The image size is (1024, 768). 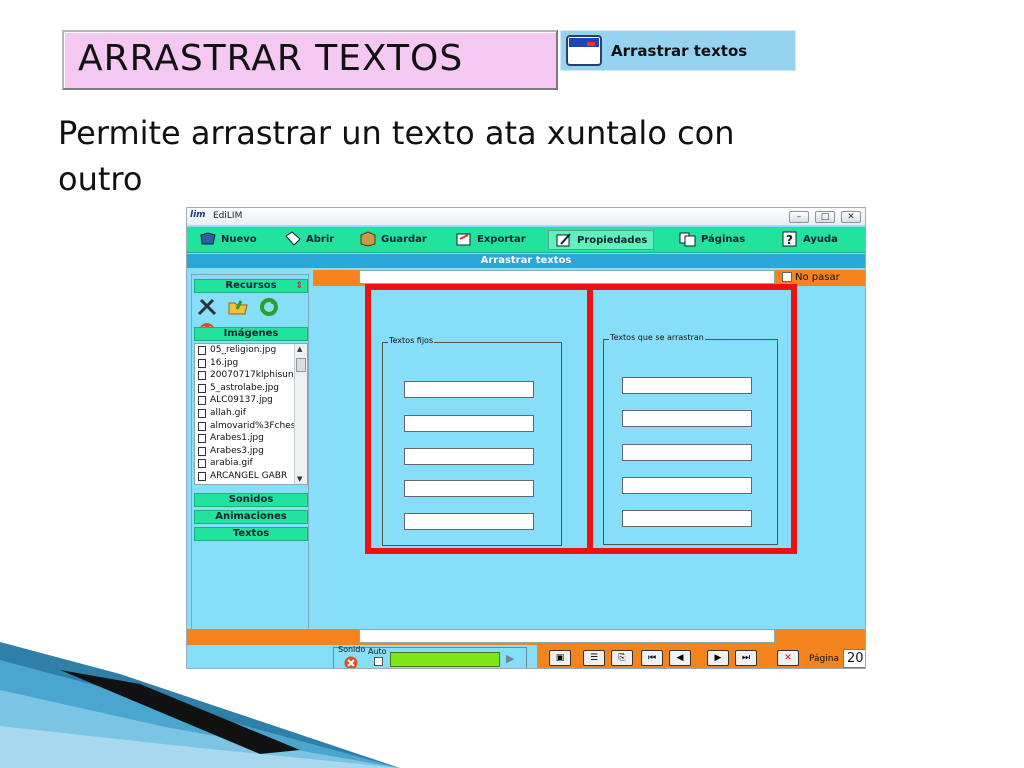 What do you see at coordinates (377, 651) in the screenshot?
I see `auto-label: Auto` at bounding box center [377, 651].